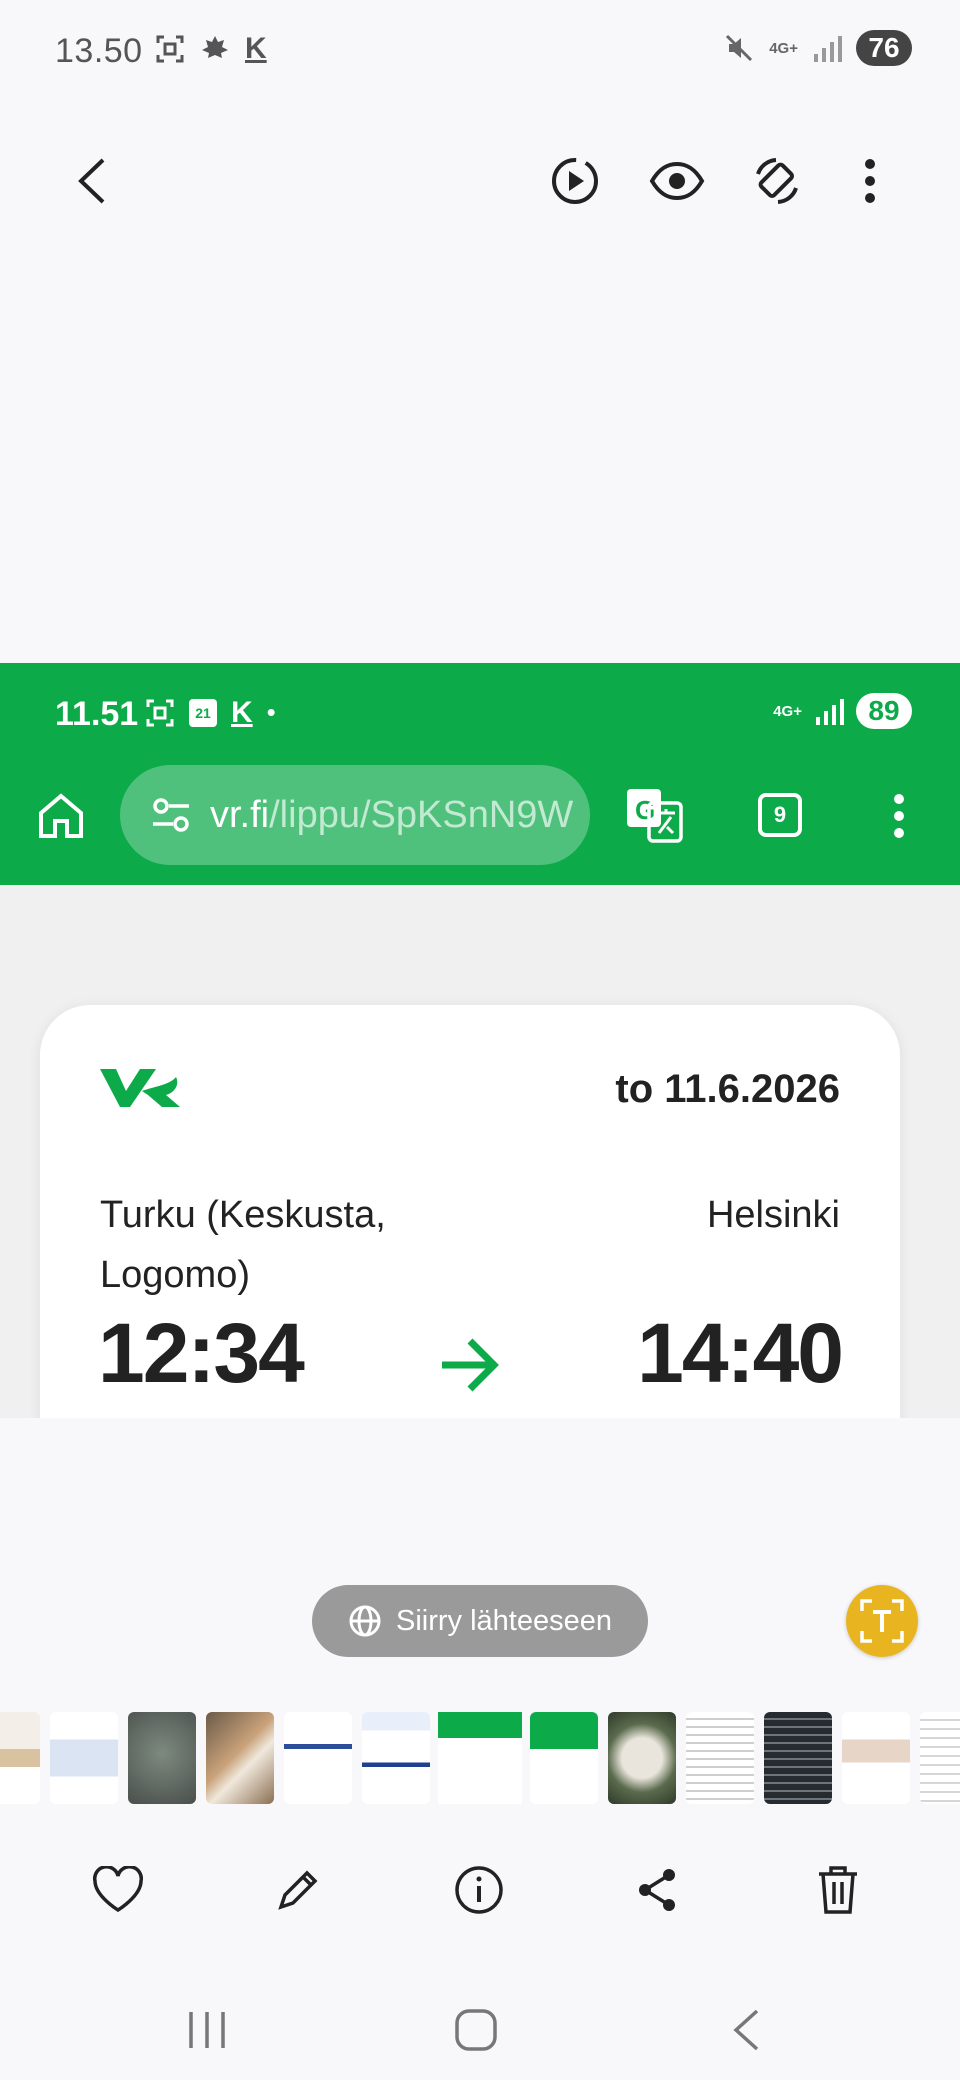 This screenshot has height=2080, width=960. I want to click on home-button, so click(476, 2030).